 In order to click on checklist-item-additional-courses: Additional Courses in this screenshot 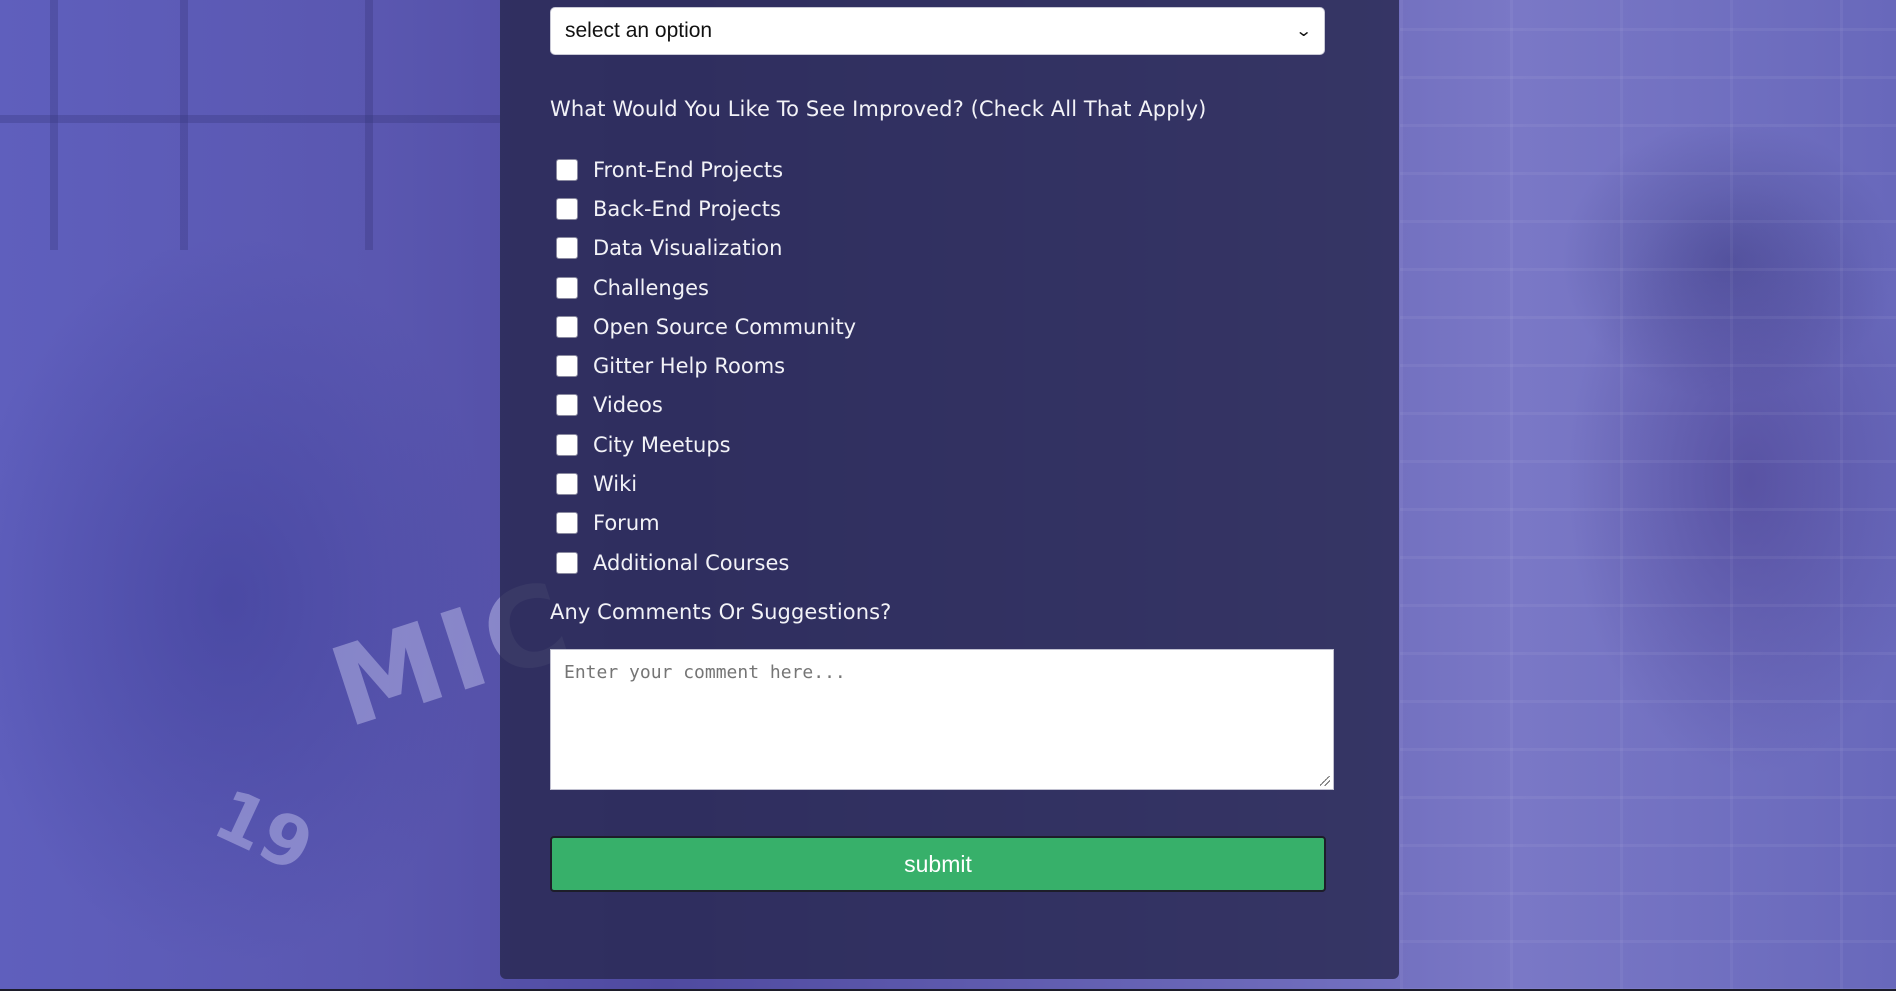, I will do `click(706, 562)`.